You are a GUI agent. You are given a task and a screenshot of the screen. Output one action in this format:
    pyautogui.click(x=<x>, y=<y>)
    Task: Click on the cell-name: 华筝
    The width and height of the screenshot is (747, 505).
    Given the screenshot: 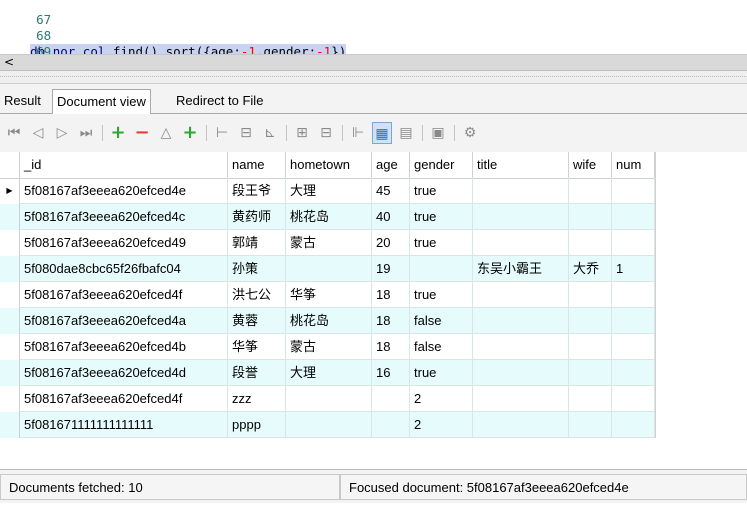 What is the action you would take?
    pyautogui.click(x=257, y=347)
    